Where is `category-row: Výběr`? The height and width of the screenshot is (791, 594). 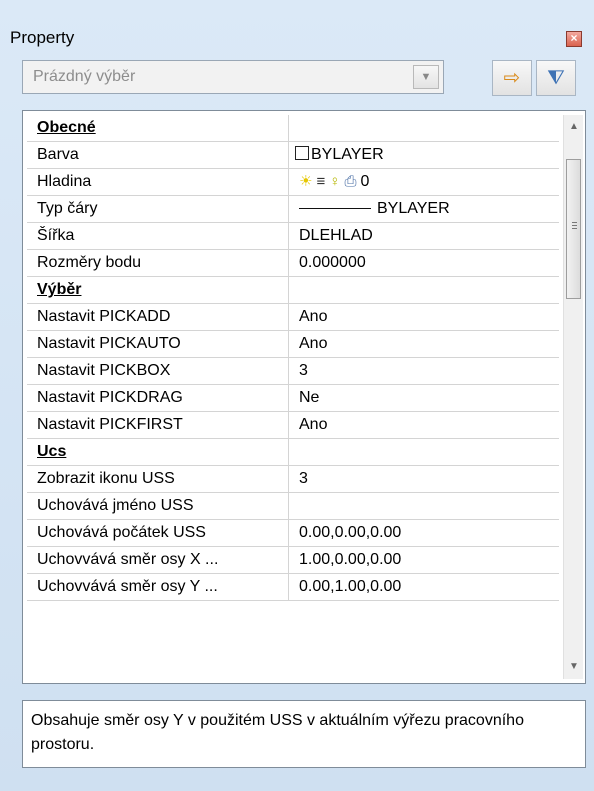 category-row: Výběr is located at coordinates (293, 290).